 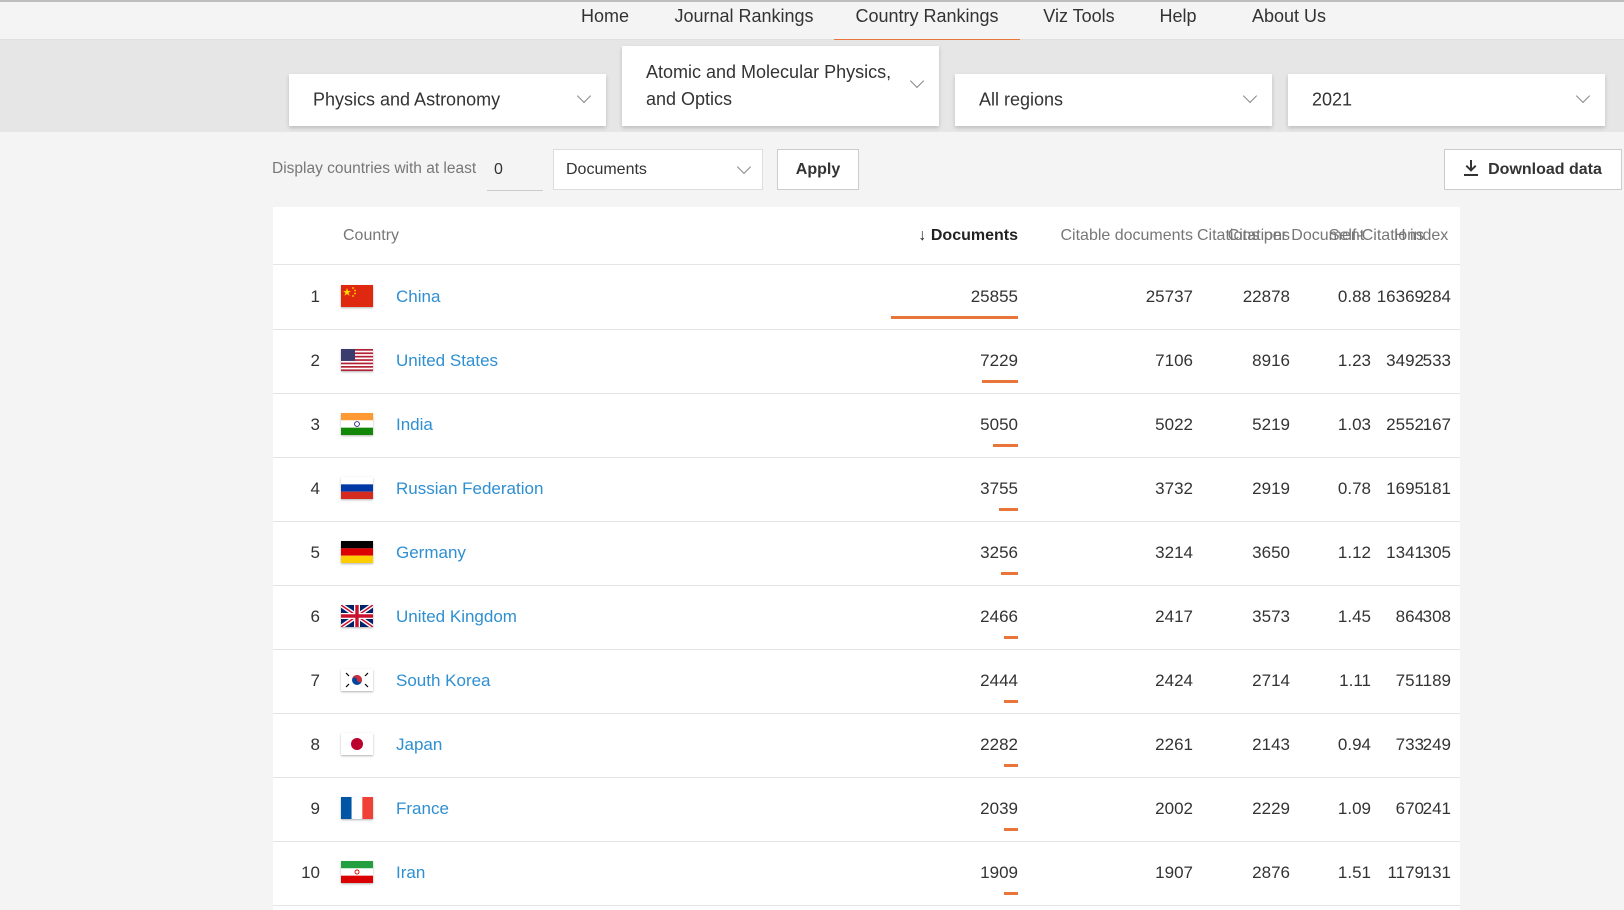 I want to click on citable-documents-cell: 2417, so click(x=1174, y=616).